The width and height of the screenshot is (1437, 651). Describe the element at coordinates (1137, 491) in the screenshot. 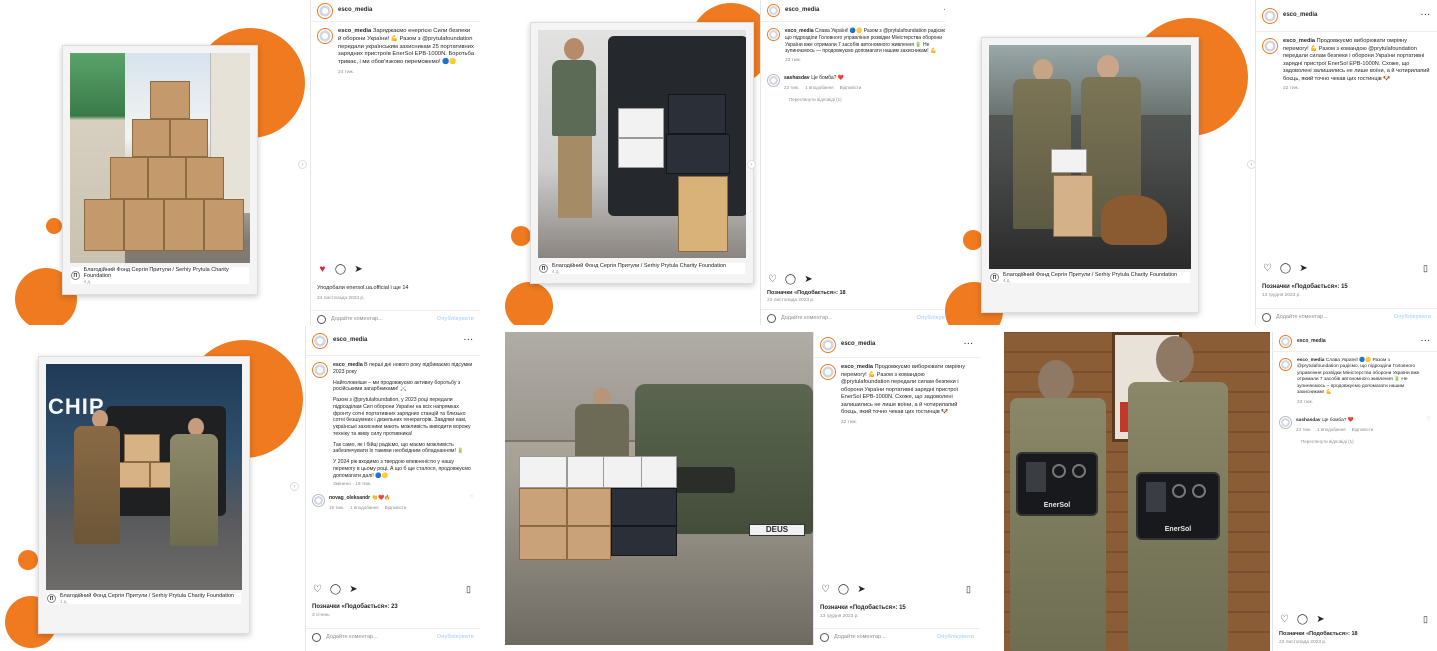

I see `post-photo: EnerSol EnerSol` at that location.